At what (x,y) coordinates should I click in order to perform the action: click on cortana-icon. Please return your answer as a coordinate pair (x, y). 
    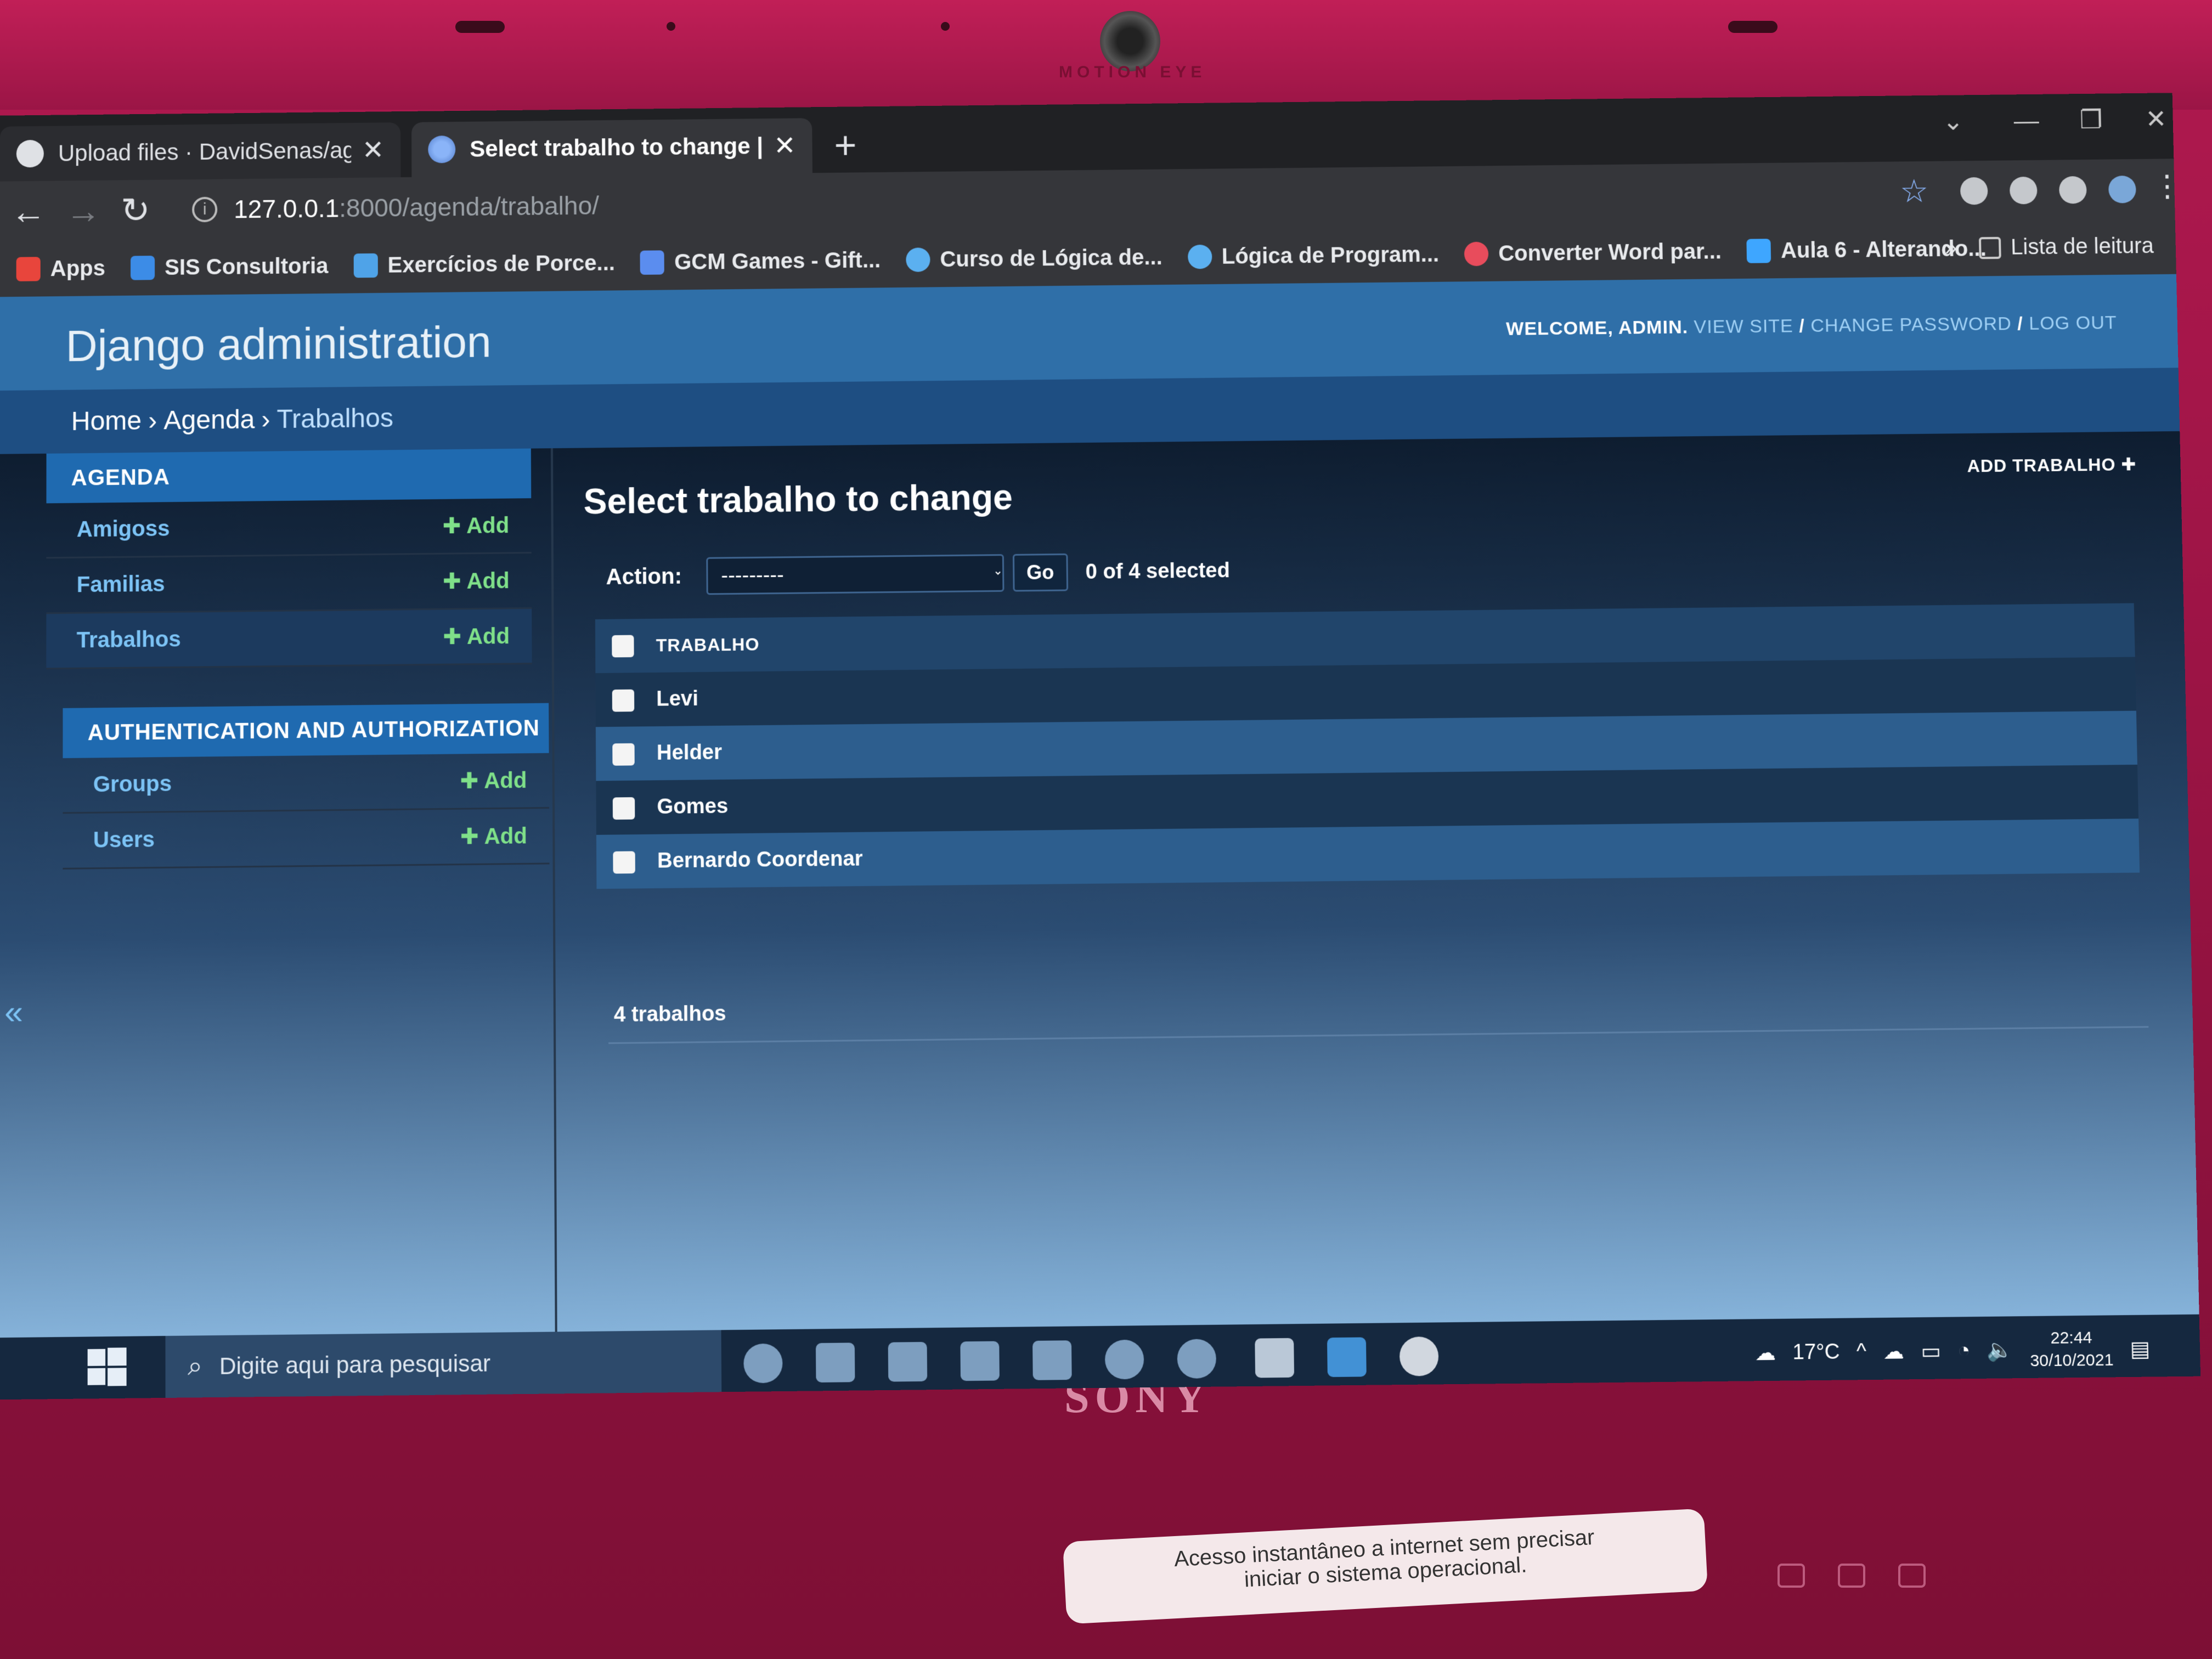
    Looking at the image, I should click on (763, 1363).